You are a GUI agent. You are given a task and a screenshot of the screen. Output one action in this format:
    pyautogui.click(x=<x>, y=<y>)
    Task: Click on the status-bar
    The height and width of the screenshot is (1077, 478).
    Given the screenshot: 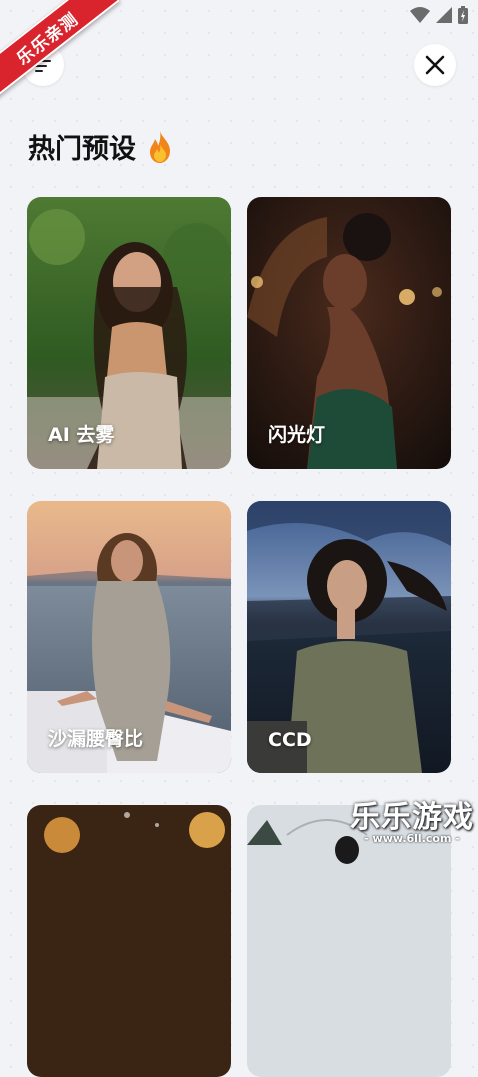 What is the action you would take?
    pyautogui.click(x=418, y=15)
    